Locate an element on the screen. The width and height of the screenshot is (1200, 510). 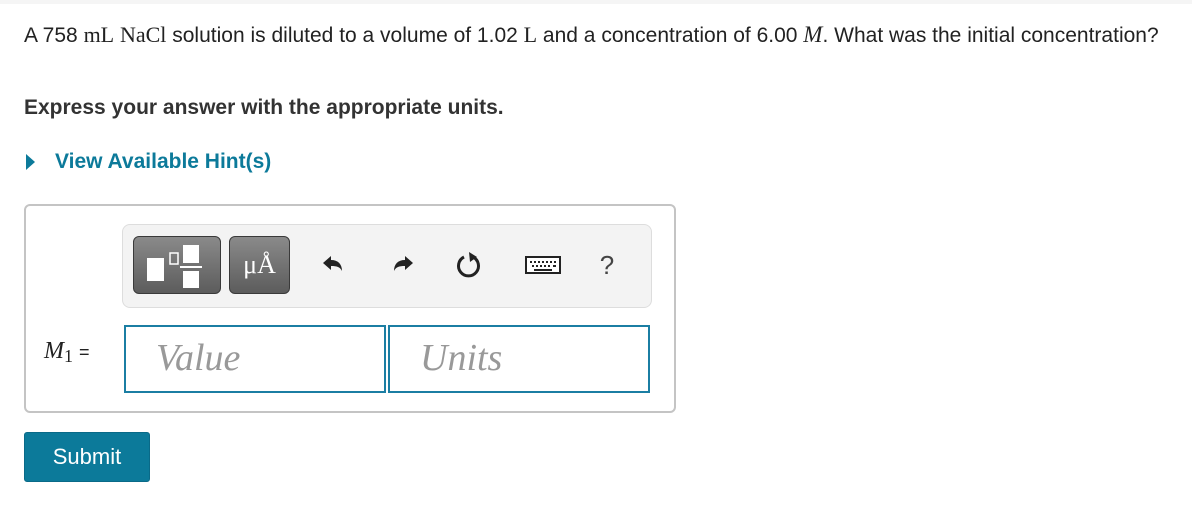
view-hints-link: View Available Hint(s) is located at coordinates (147, 162).